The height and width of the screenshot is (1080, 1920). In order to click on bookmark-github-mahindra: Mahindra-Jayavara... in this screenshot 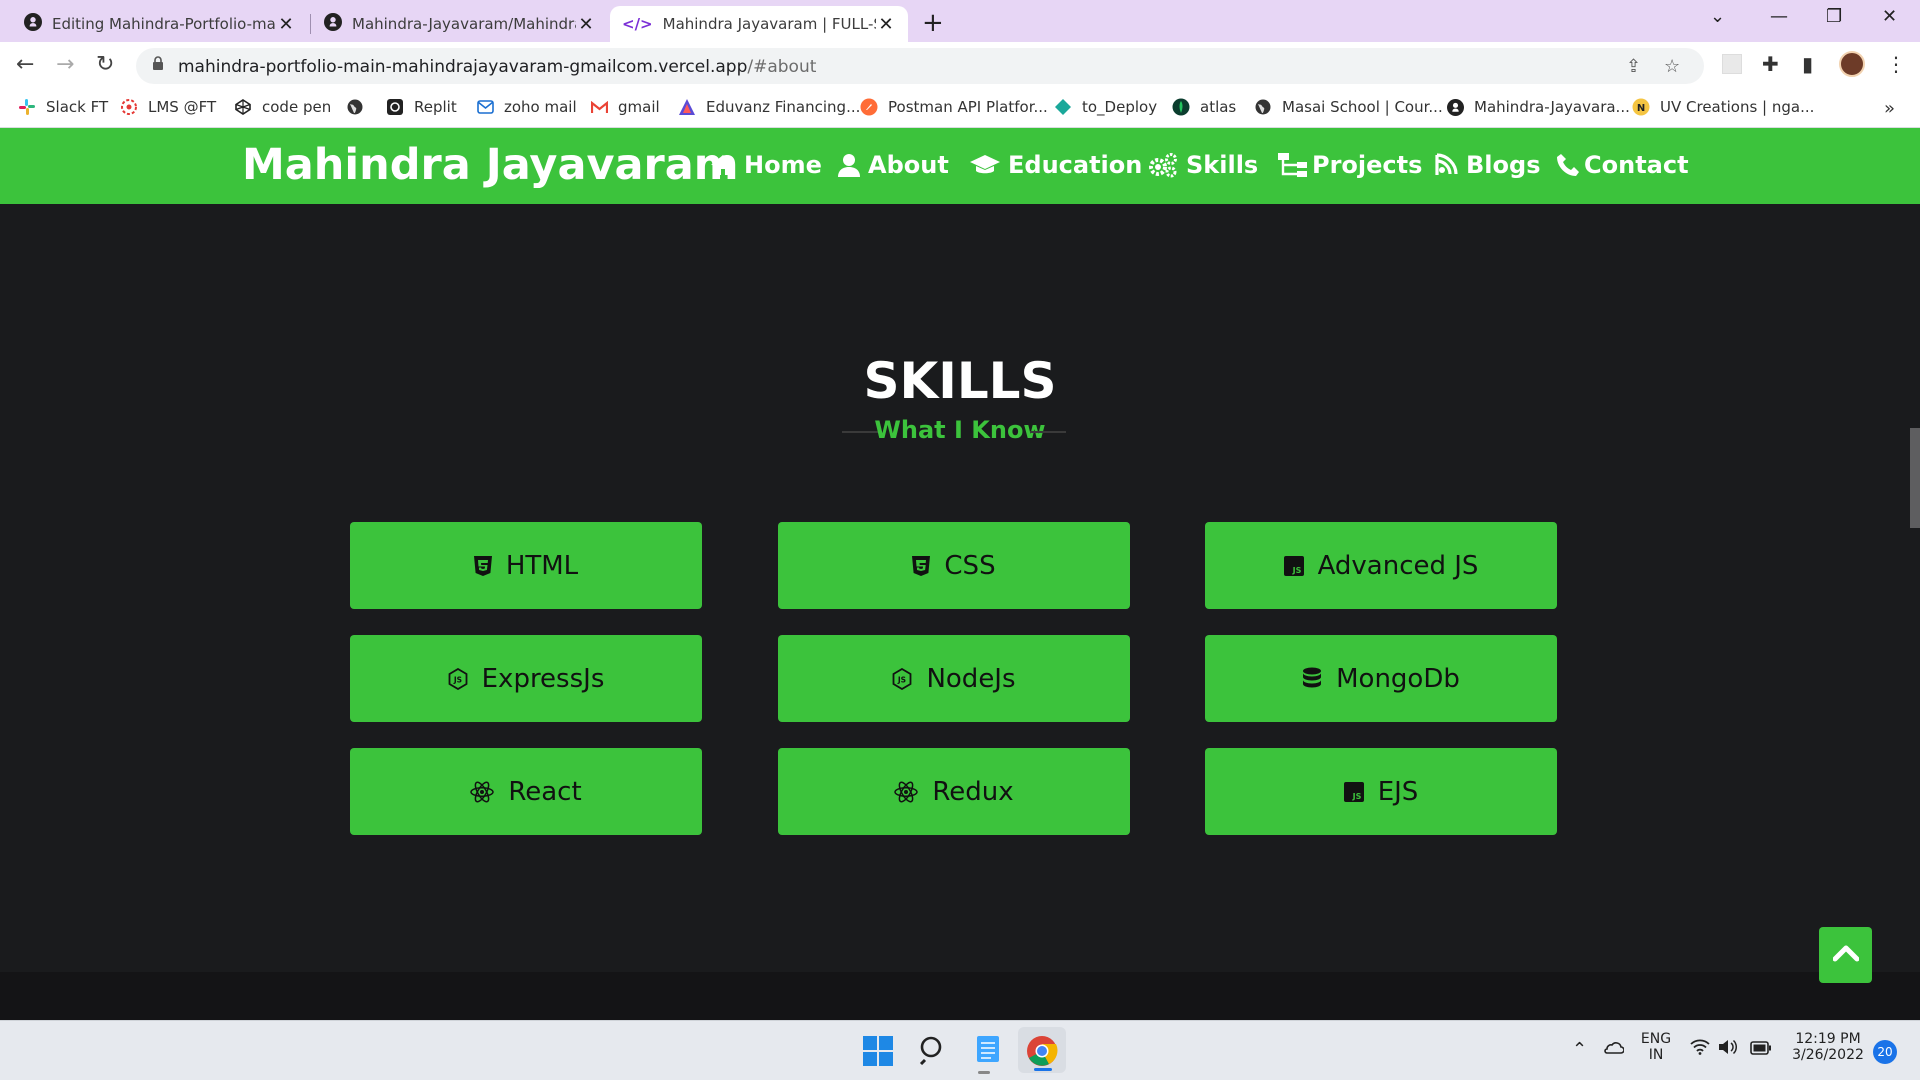, I will do `click(1538, 107)`.